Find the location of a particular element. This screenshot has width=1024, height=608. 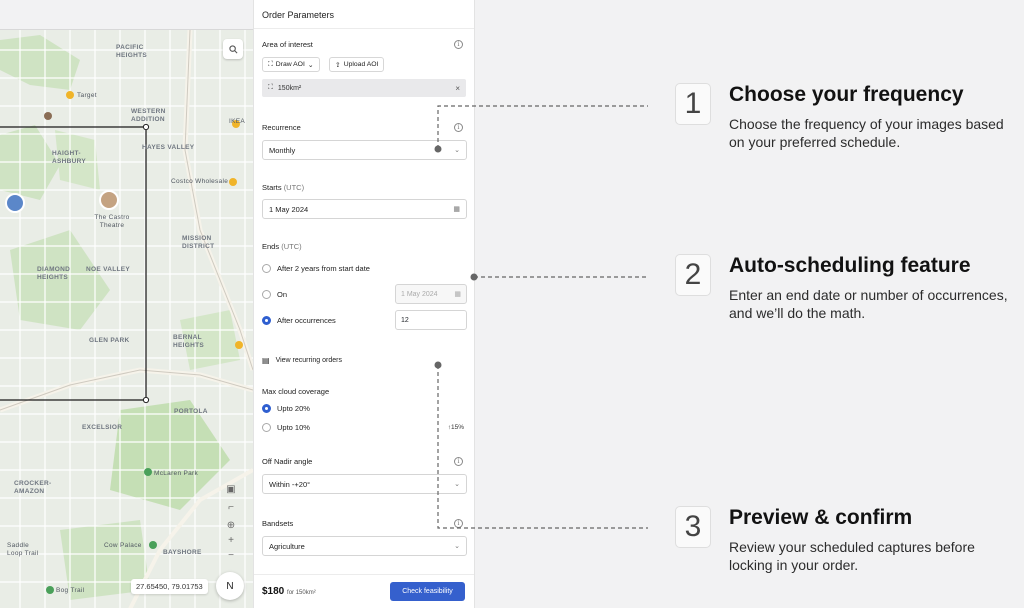

step-badge: 3 is located at coordinates (693, 527).